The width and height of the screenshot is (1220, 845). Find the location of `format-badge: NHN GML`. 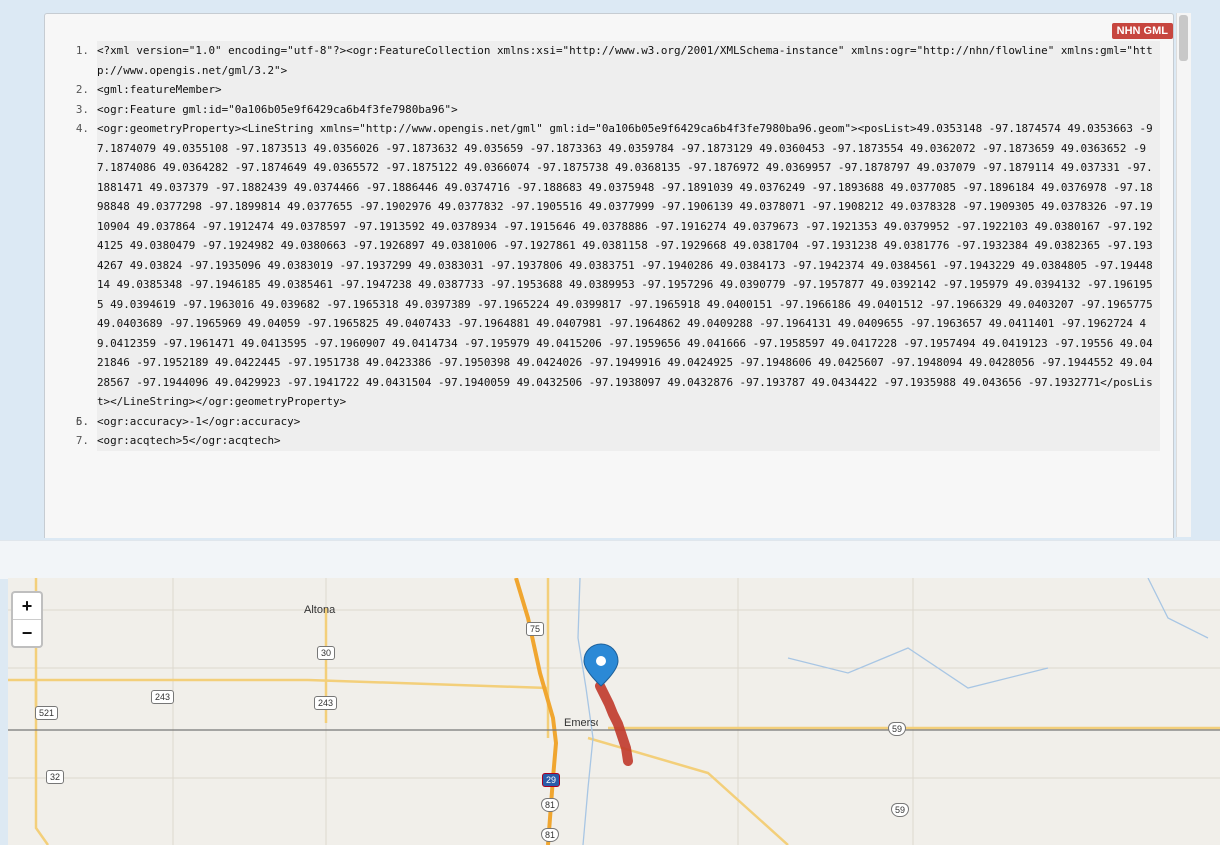

format-badge: NHN GML is located at coordinates (1142, 31).